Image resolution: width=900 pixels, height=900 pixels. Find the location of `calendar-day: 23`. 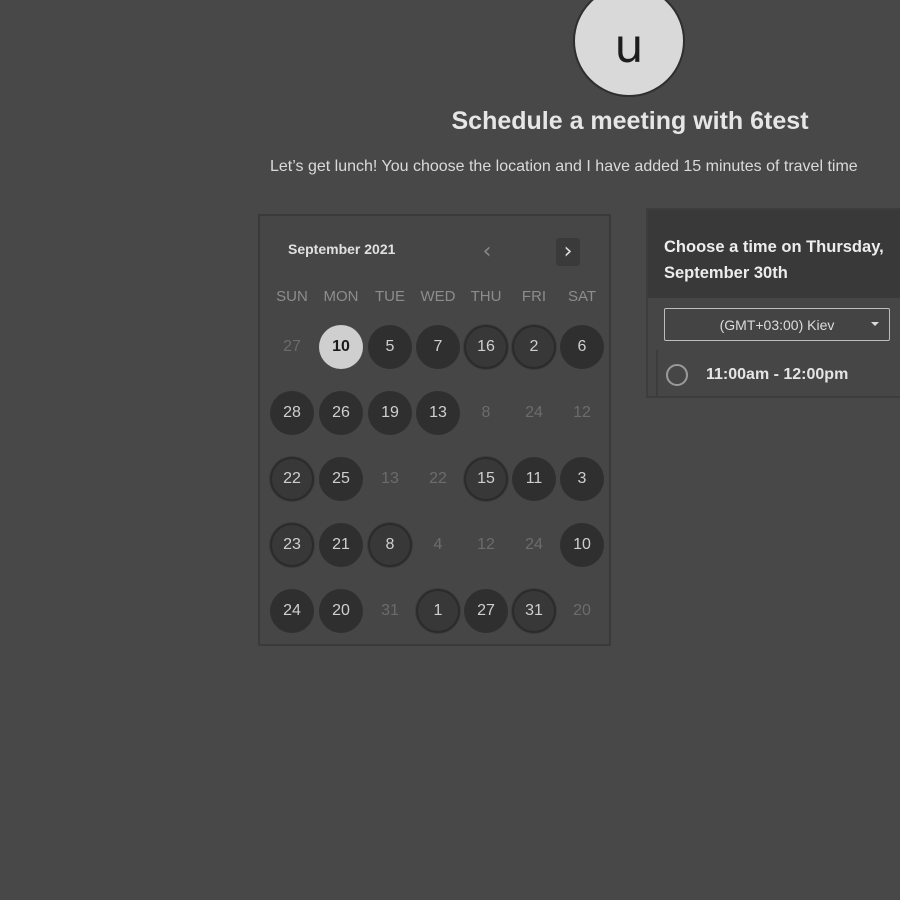

calendar-day: 23 is located at coordinates (292, 545).